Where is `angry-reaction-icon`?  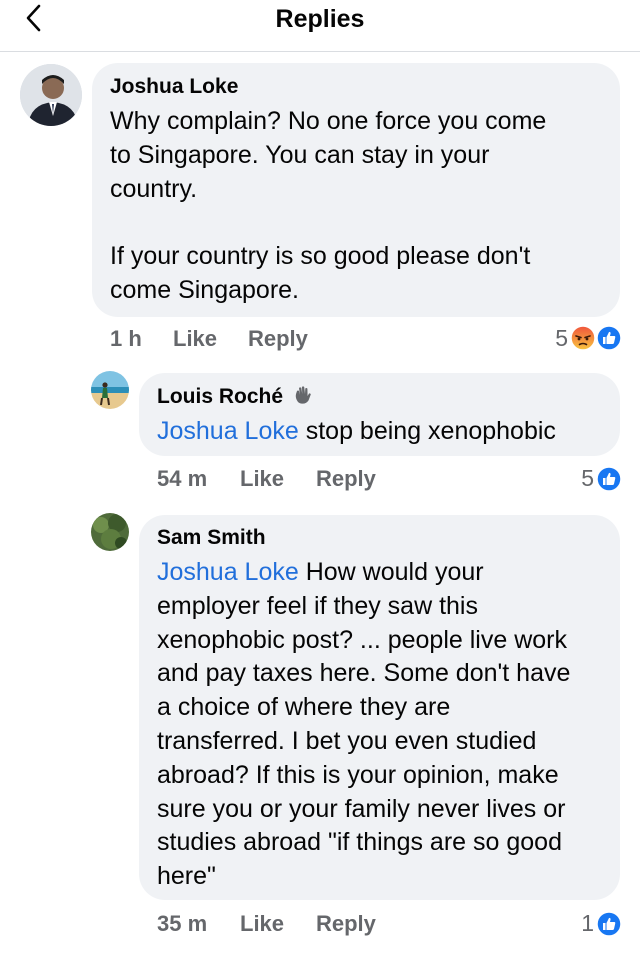
angry-reaction-icon is located at coordinates (583, 338).